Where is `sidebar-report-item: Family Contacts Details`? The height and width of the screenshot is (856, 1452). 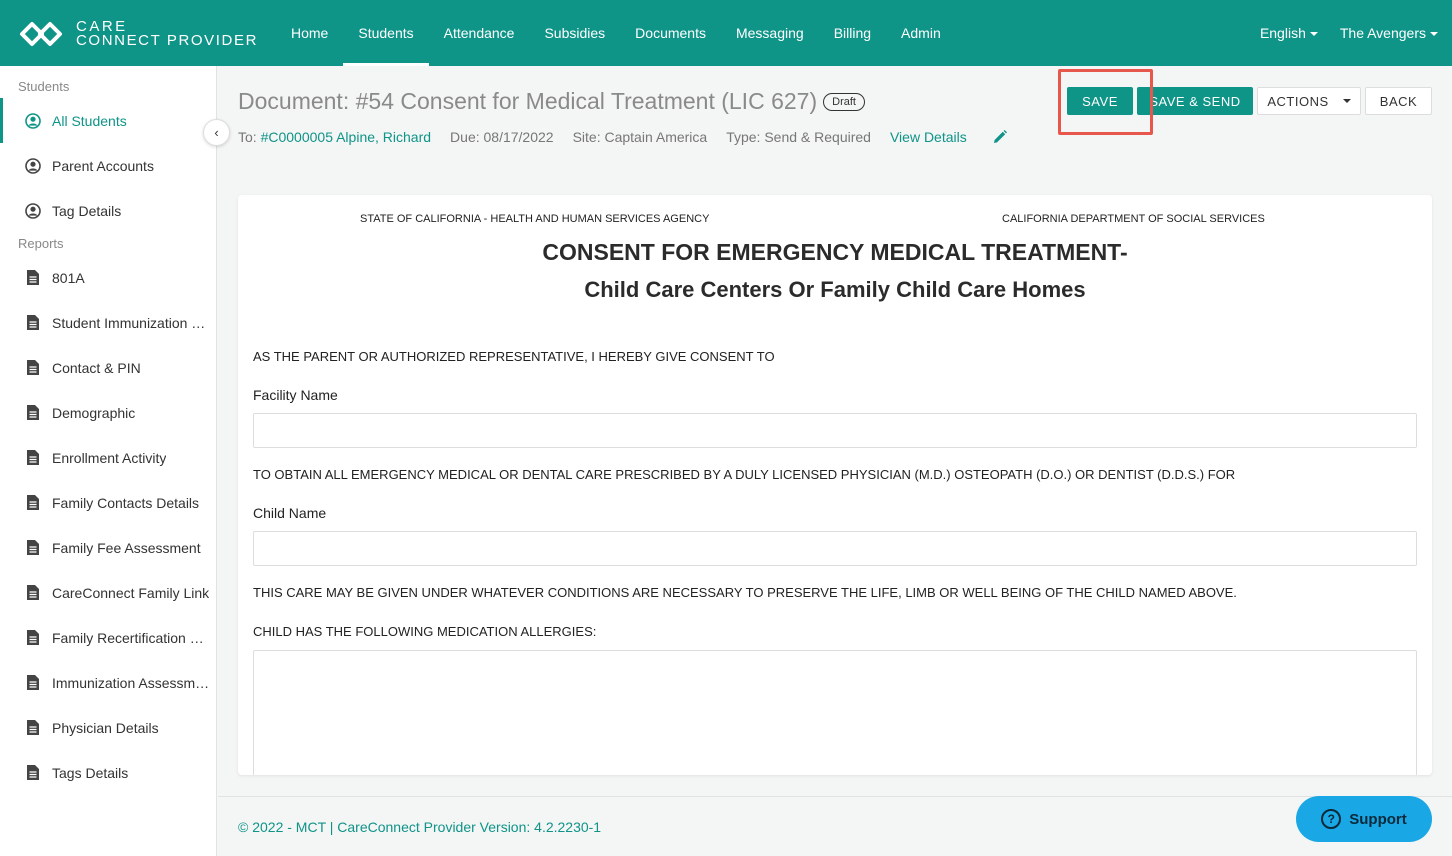 sidebar-report-item: Family Contacts Details is located at coordinates (108, 502).